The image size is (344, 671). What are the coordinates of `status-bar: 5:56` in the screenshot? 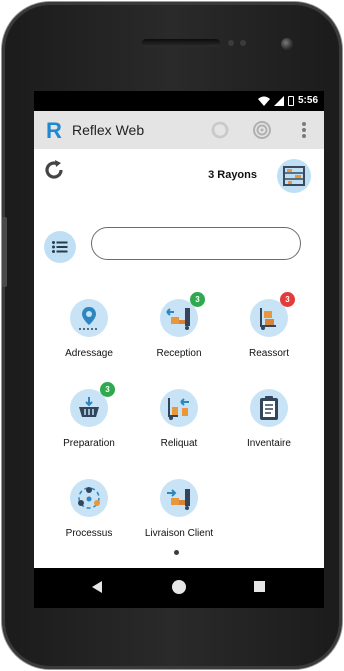 It's located at (179, 101).